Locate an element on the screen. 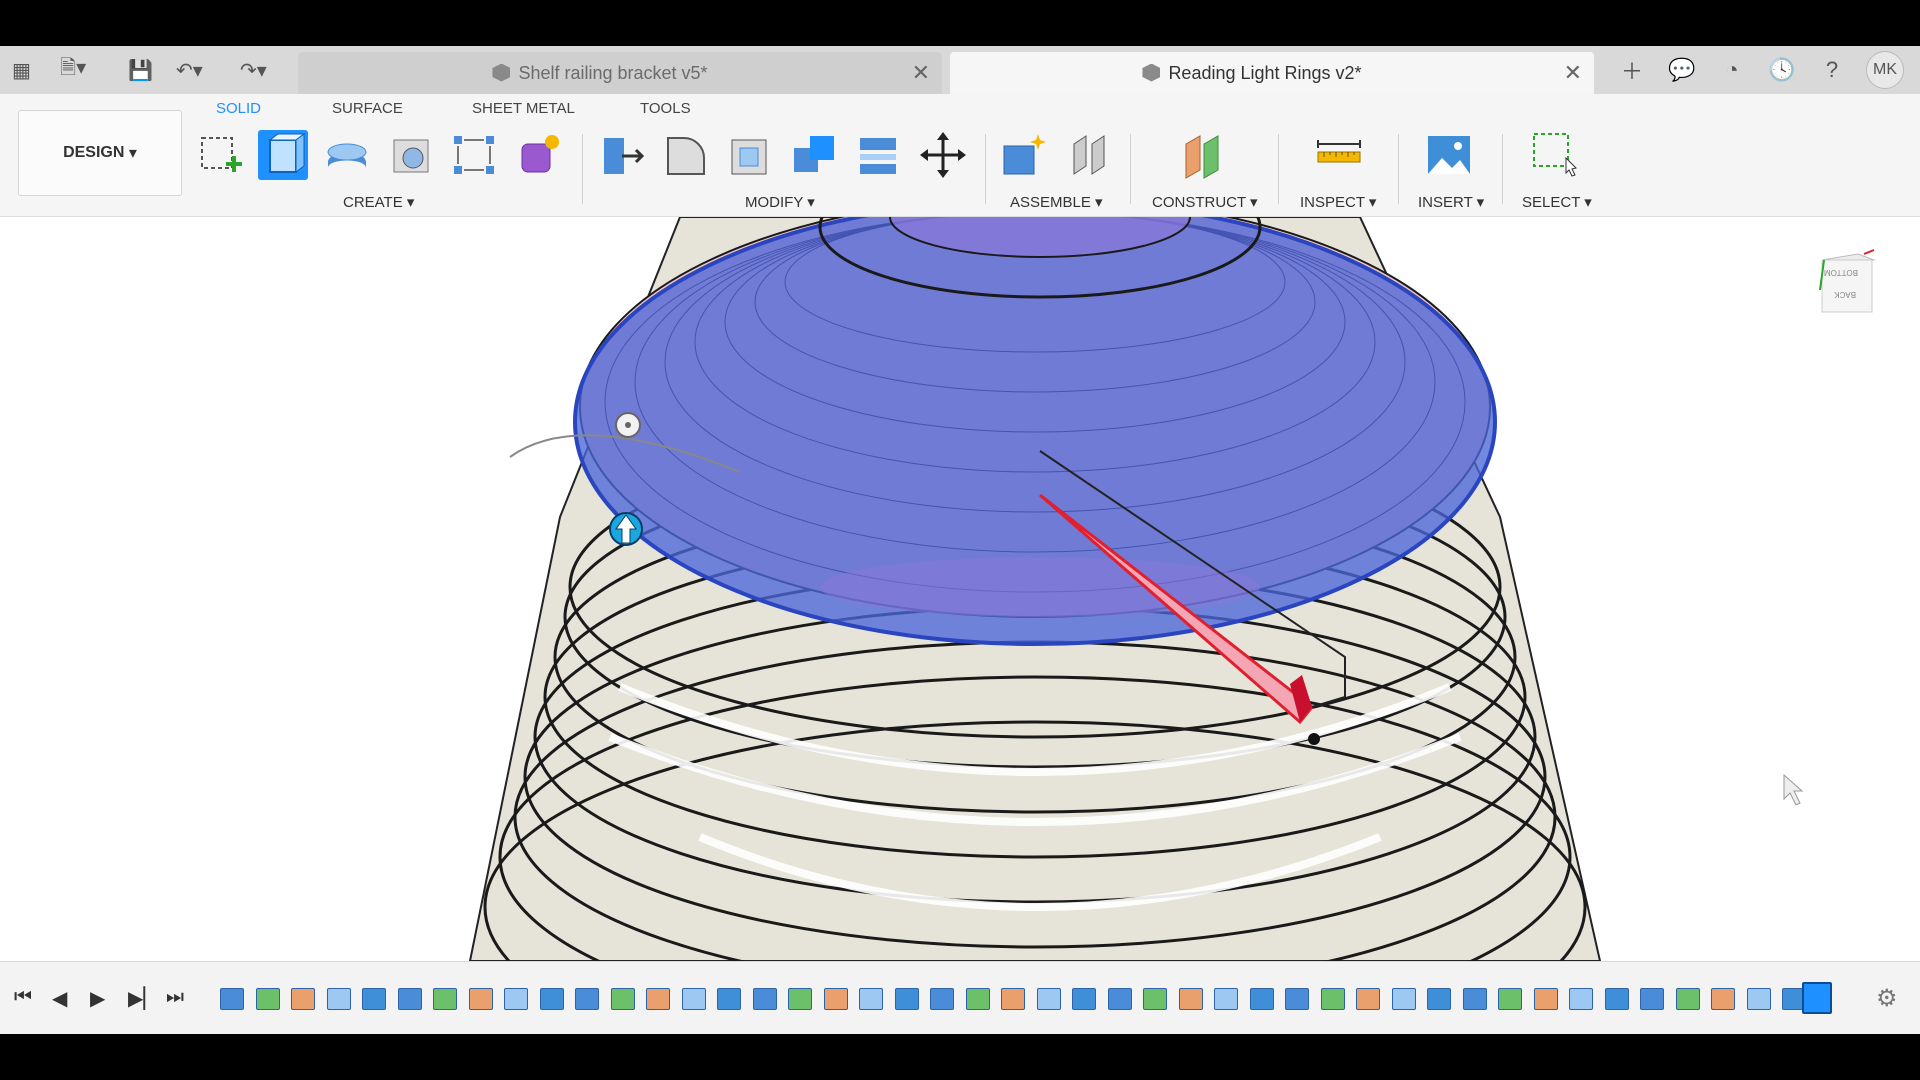 The image size is (1920, 1080). go-to-end-icon: ⏭ is located at coordinates (175, 997).